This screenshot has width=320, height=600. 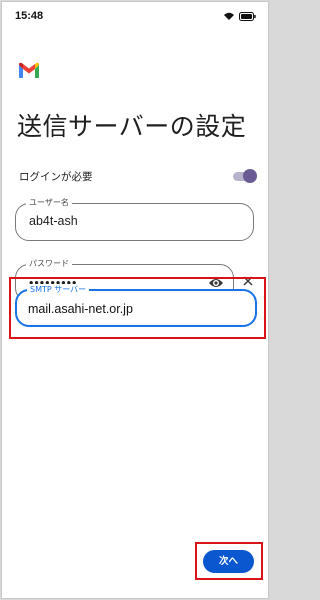 I want to click on battery-icon, so click(x=247, y=16).